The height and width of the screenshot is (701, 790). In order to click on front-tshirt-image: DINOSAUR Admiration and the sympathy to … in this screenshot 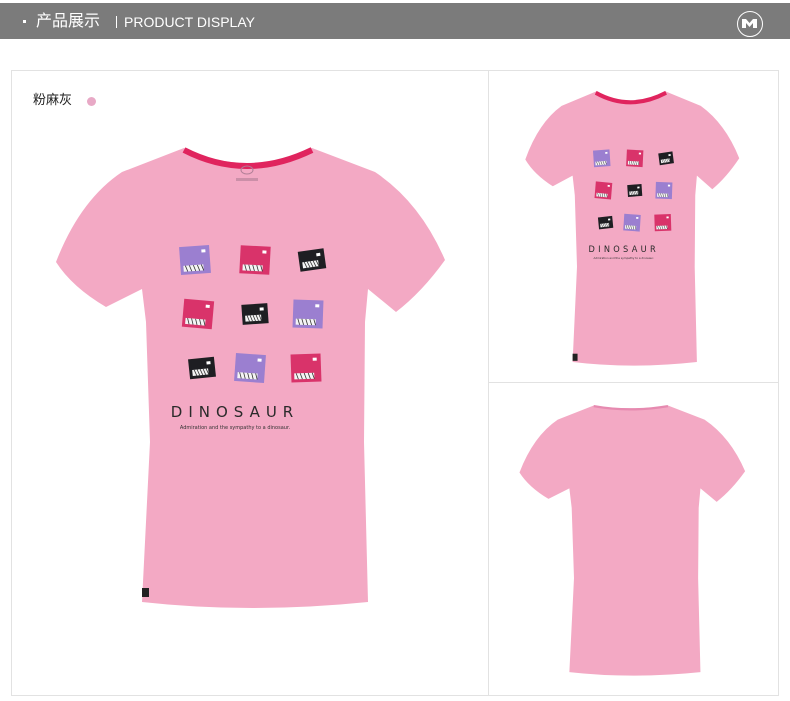, I will do `click(632, 228)`.